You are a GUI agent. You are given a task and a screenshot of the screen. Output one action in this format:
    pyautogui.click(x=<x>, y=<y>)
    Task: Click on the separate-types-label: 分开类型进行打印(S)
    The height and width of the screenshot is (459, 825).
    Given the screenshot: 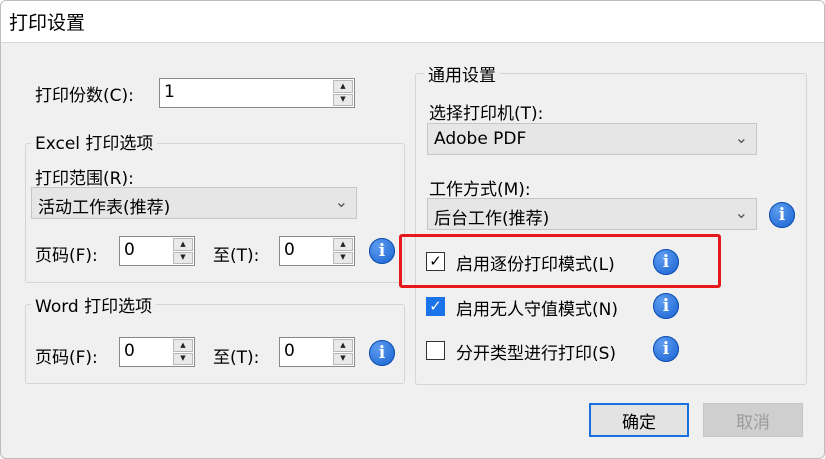 What is the action you would take?
    pyautogui.click(x=536, y=354)
    